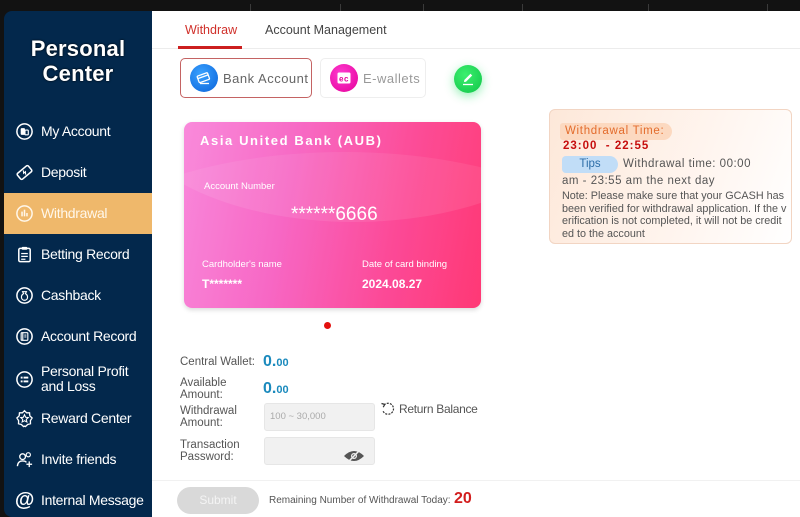  Describe the element at coordinates (208, 411) in the screenshot. I see `label-line: Withdrawal` at that location.